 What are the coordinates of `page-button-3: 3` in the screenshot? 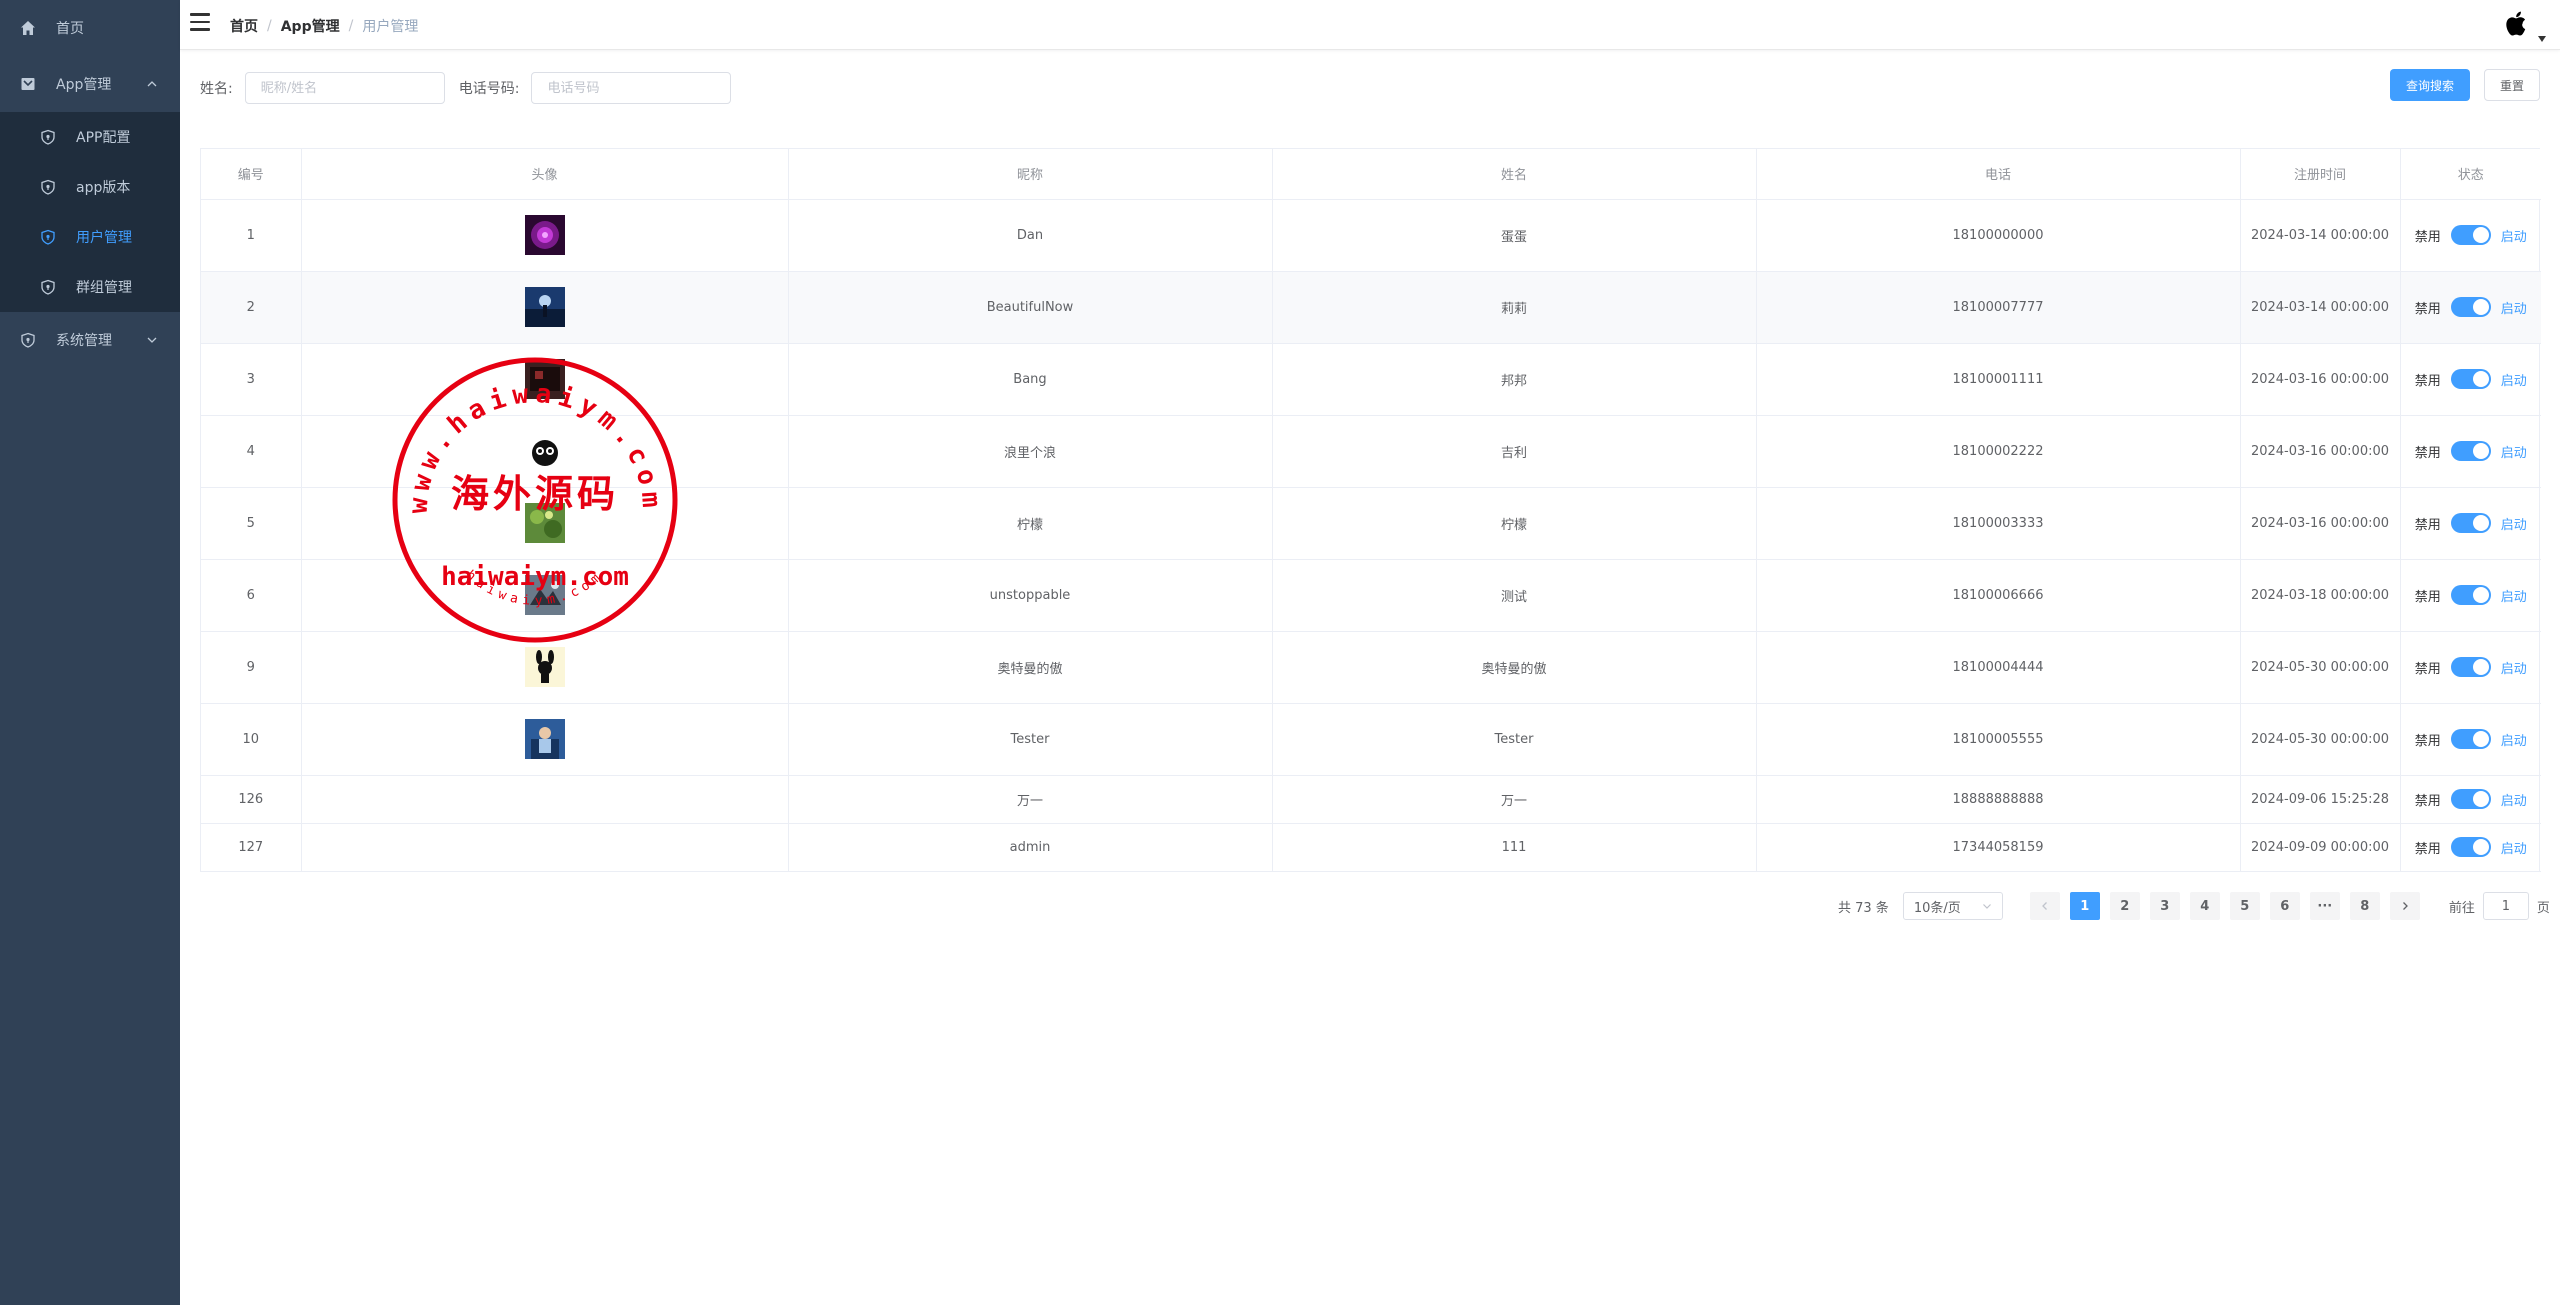 It's located at (2164, 906).